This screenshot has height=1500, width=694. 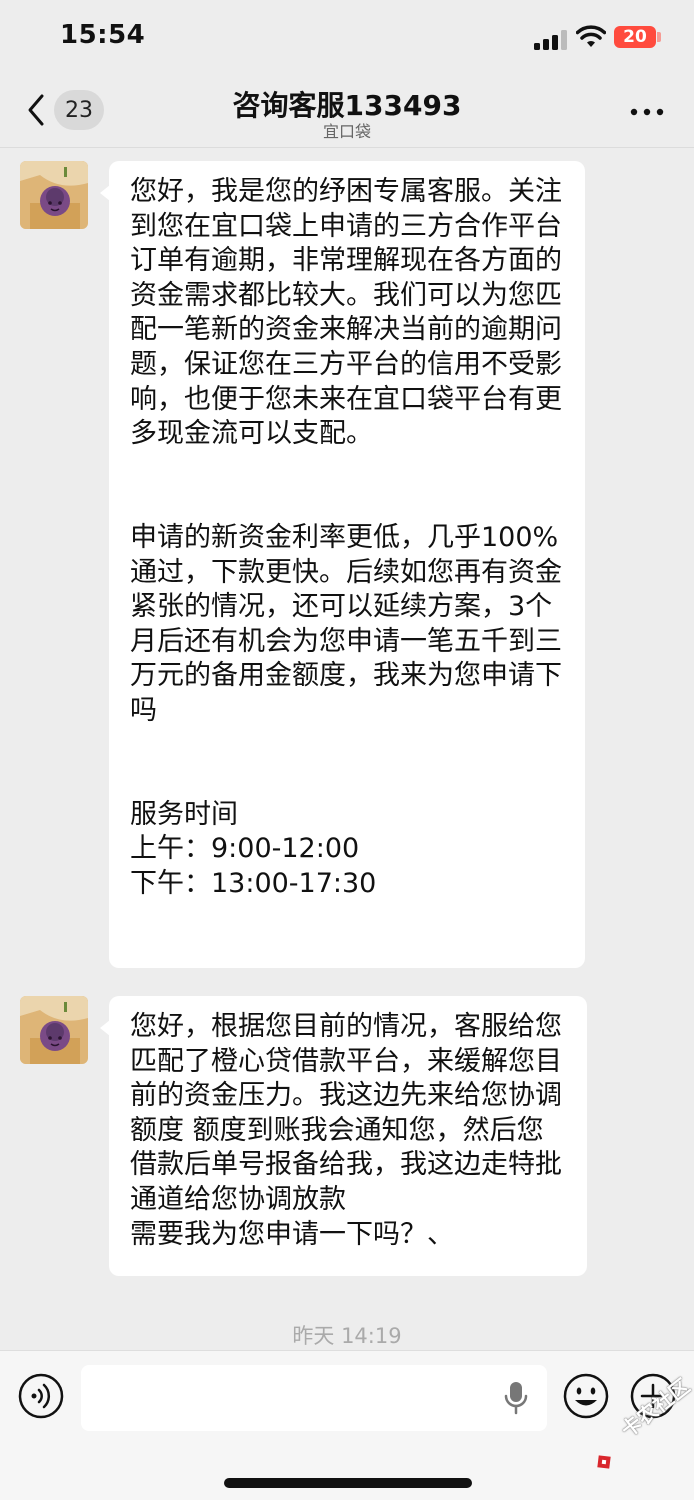 I want to click on battery-indicator: 20, so click(x=635, y=37).